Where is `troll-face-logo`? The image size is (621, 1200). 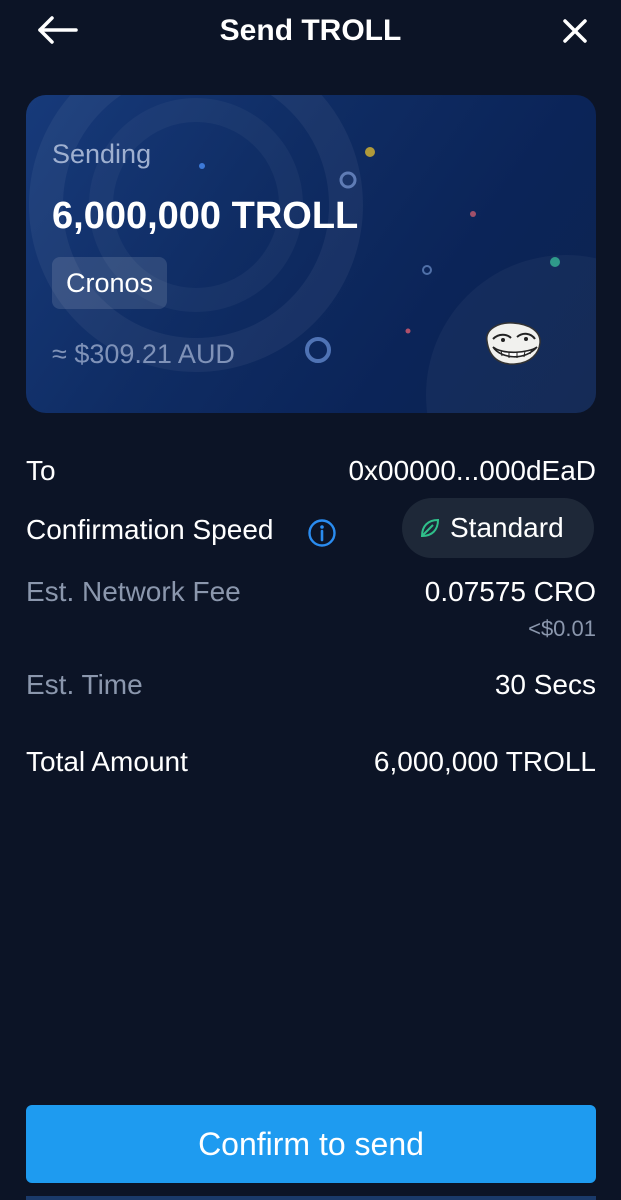 troll-face-logo is located at coordinates (513, 343).